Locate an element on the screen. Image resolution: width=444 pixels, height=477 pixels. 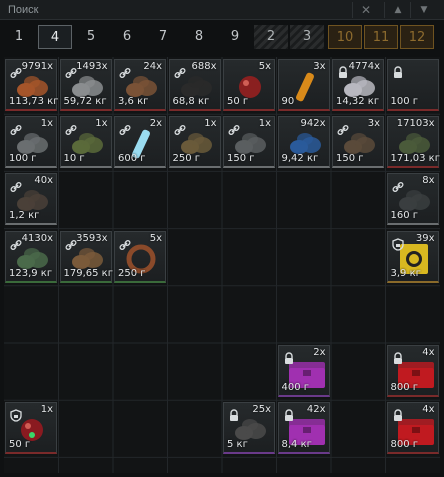
search-input is located at coordinates (191, 9).